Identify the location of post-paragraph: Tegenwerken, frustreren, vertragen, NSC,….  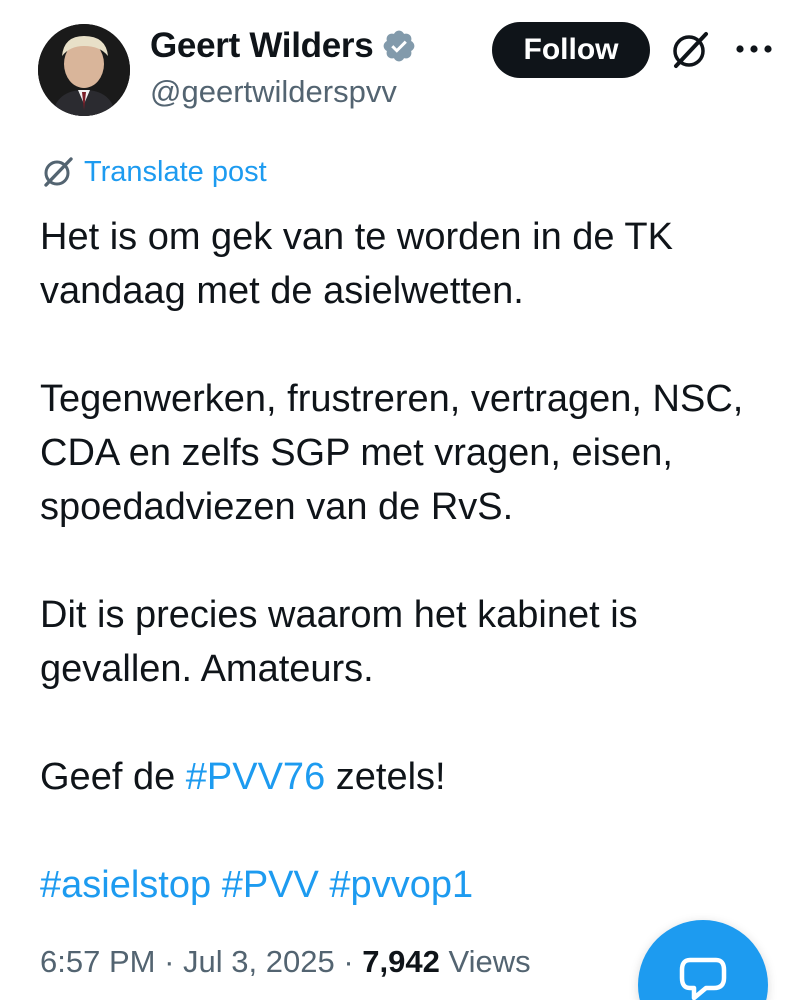
(392, 453).